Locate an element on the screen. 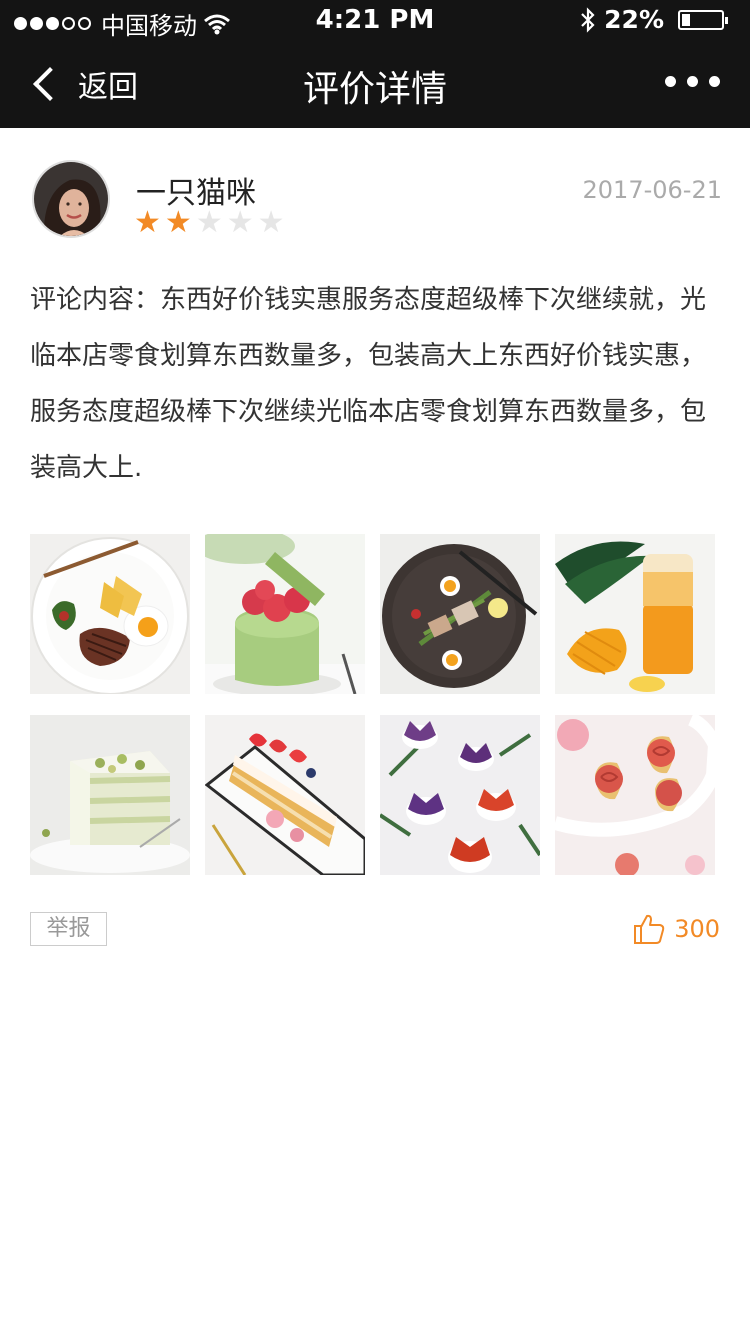 The image size is (750, 1334). avatar is located at coordinates (71, 199).